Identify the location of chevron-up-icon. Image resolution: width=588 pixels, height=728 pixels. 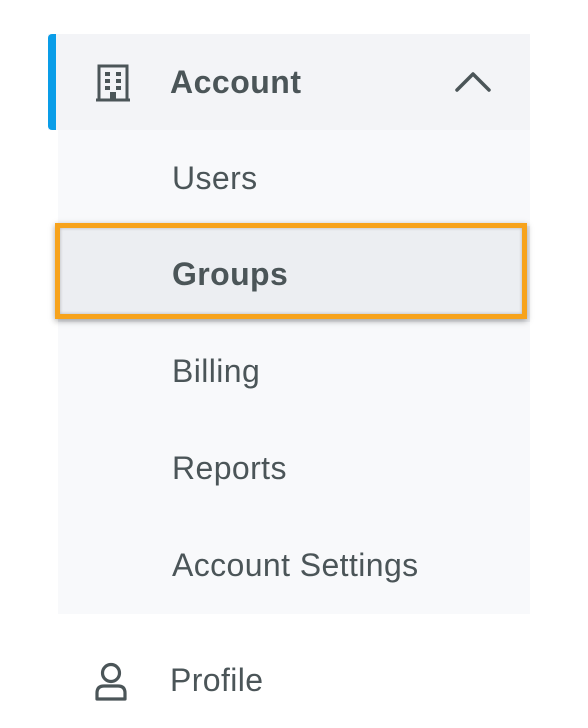
(473, 81).